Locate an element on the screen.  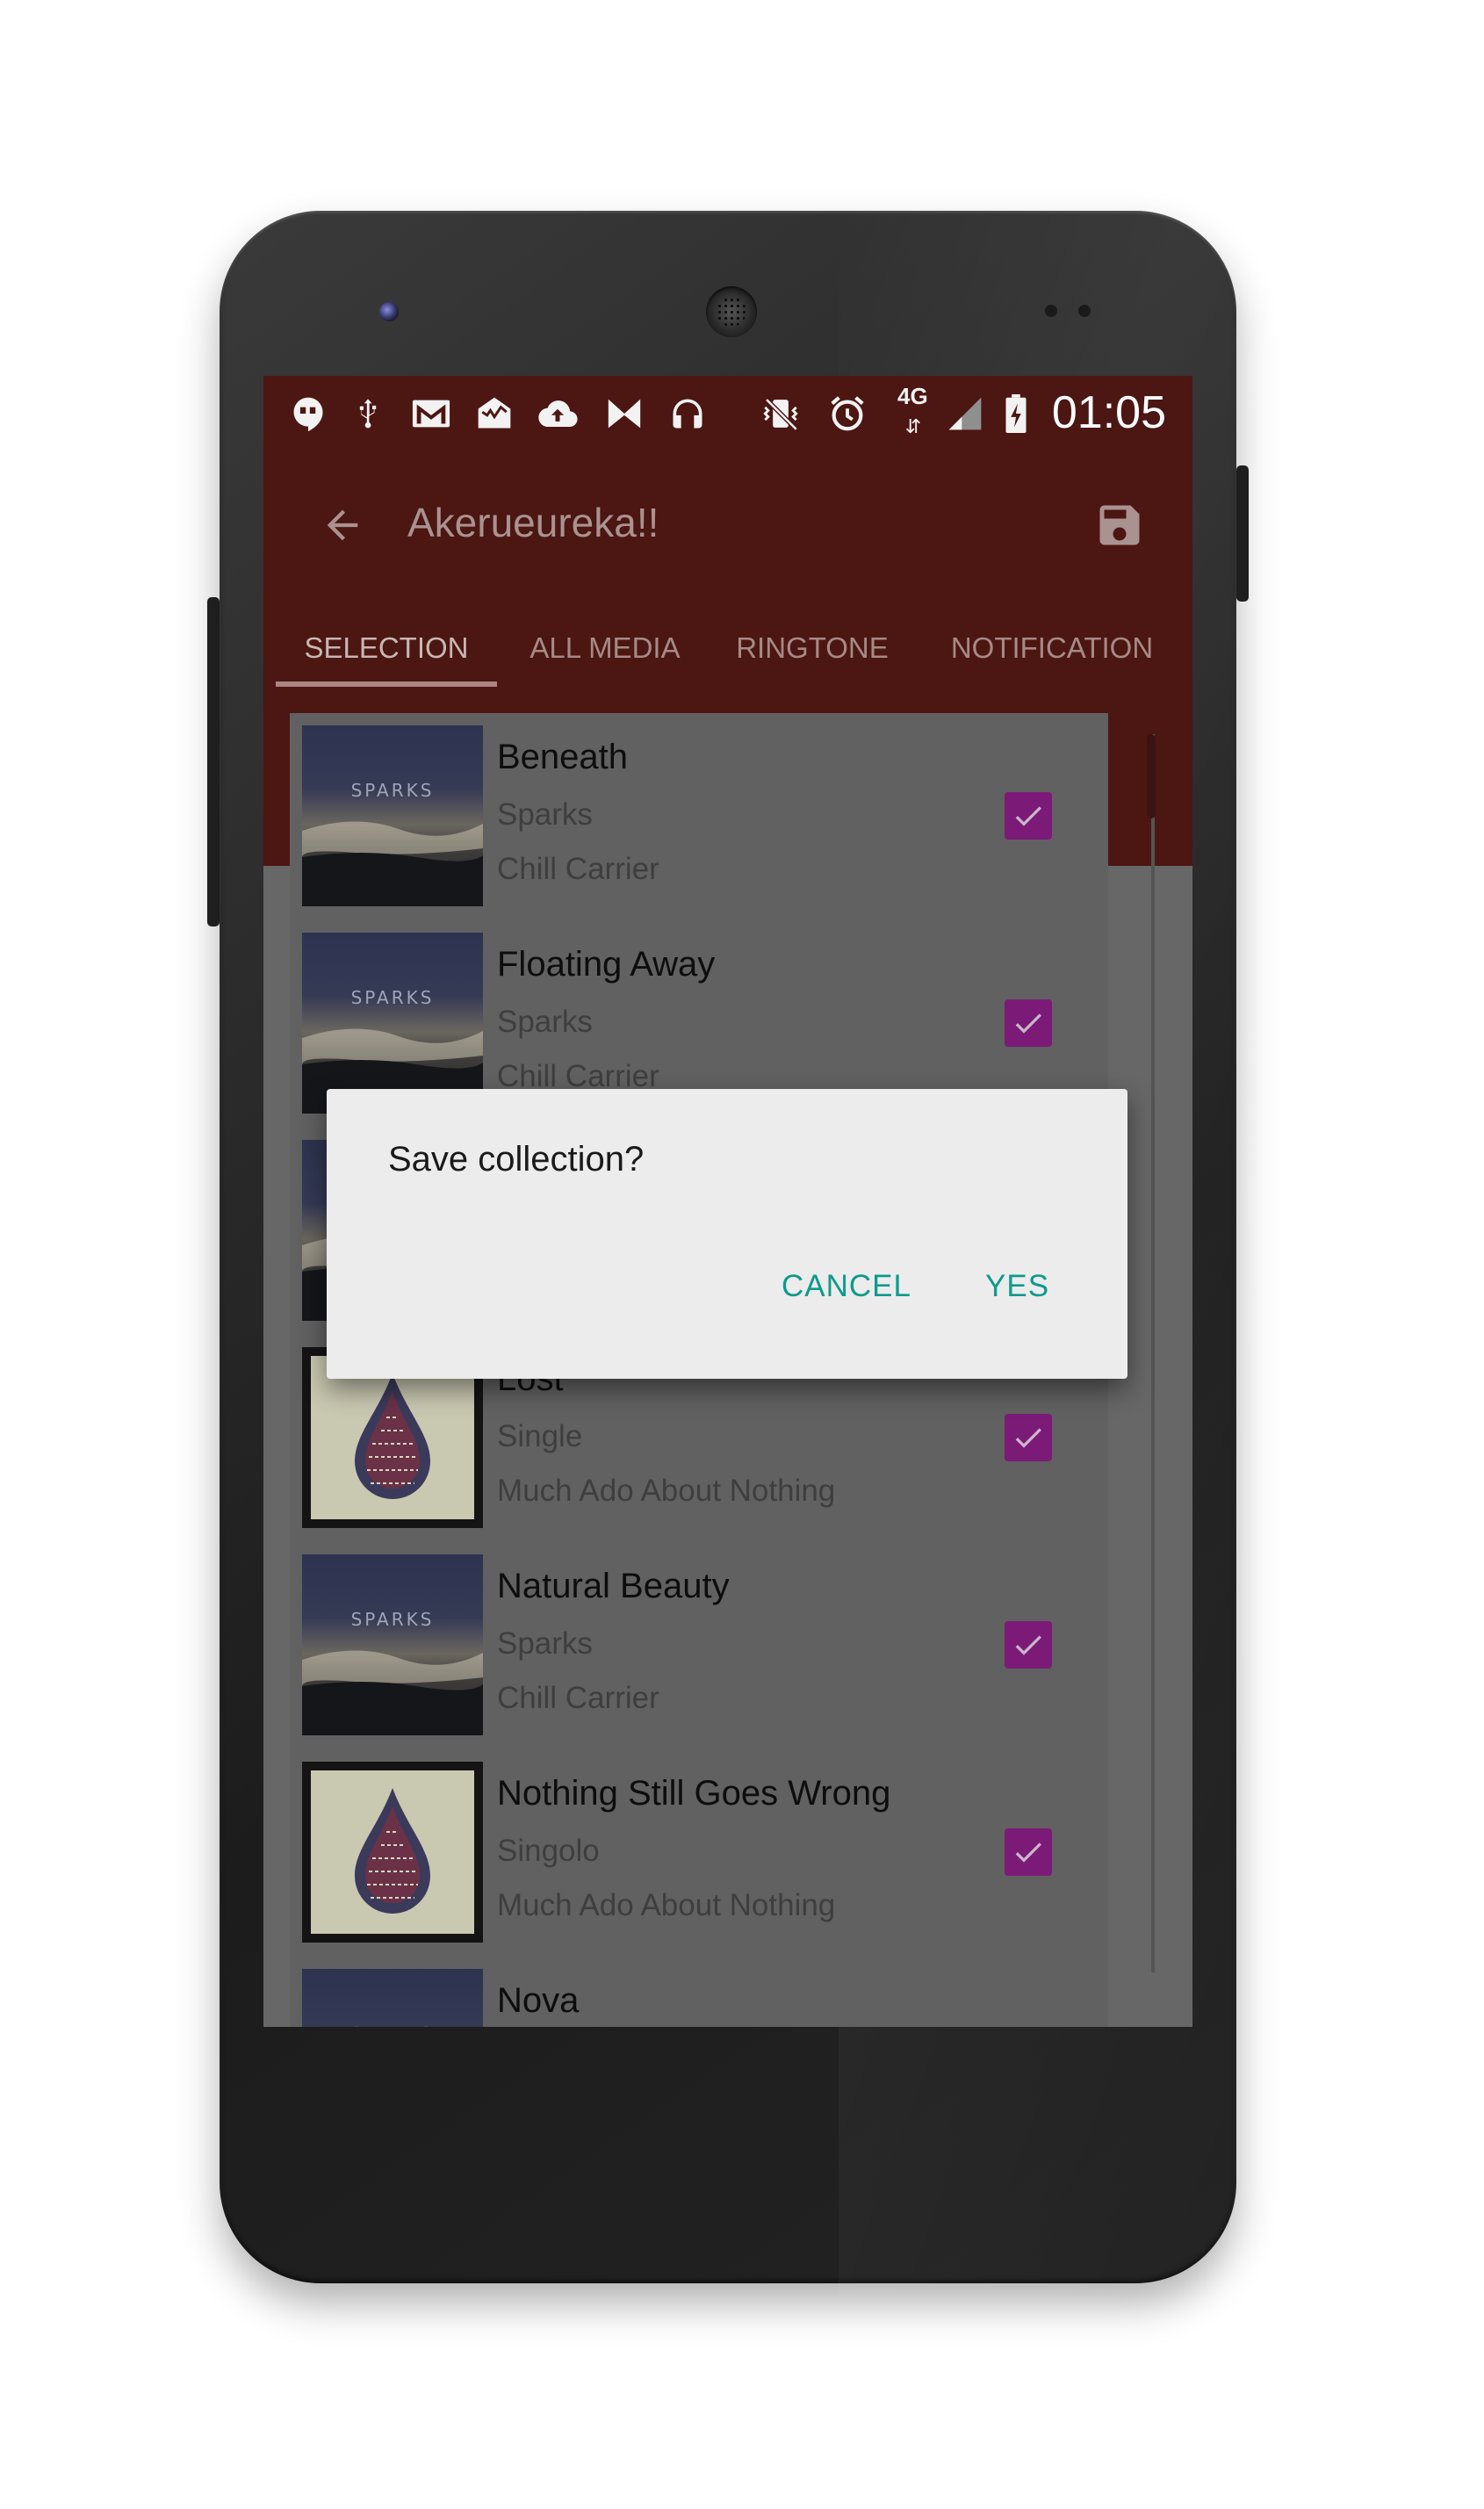
clock-time: 01:05 is located at coordinates (1108, 412).